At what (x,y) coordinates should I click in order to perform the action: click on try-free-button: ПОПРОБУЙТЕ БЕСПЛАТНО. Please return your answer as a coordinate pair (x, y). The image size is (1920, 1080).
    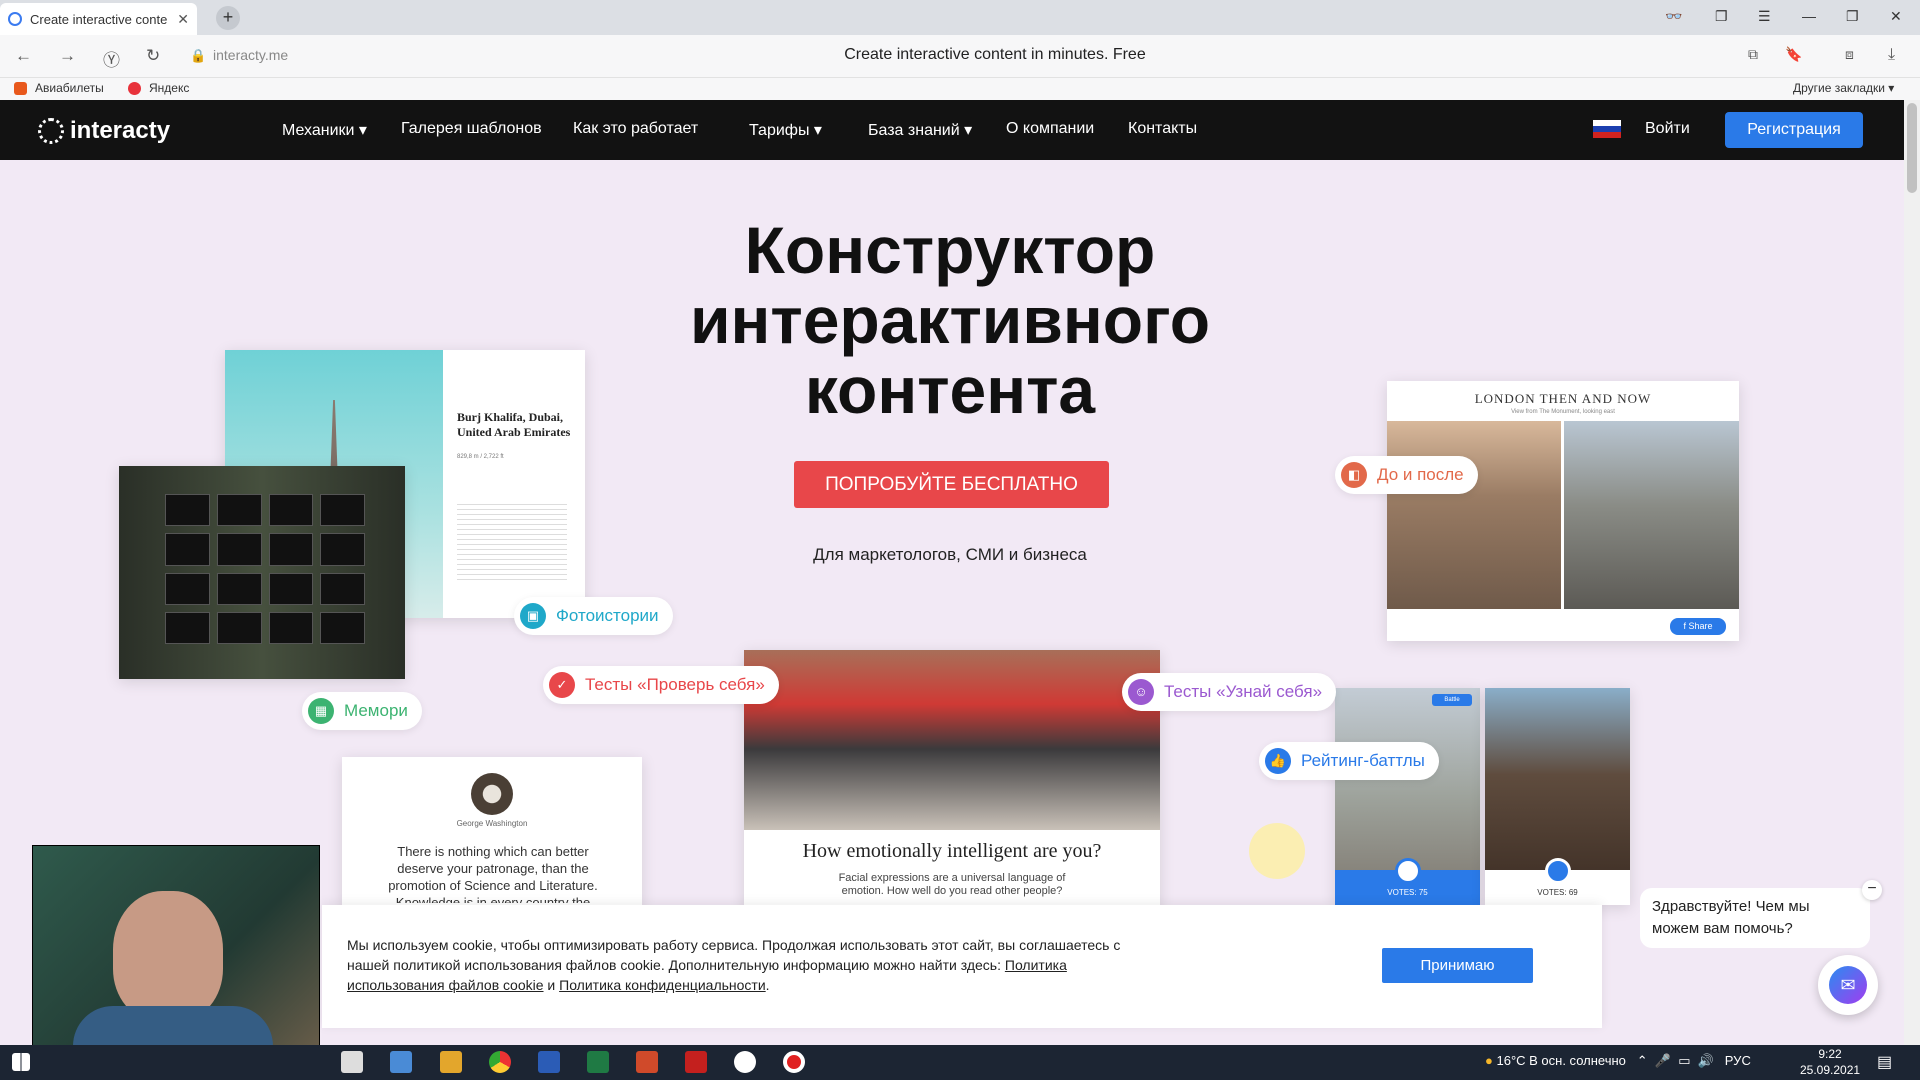
    Looking at the image, I should click on (951, 484).